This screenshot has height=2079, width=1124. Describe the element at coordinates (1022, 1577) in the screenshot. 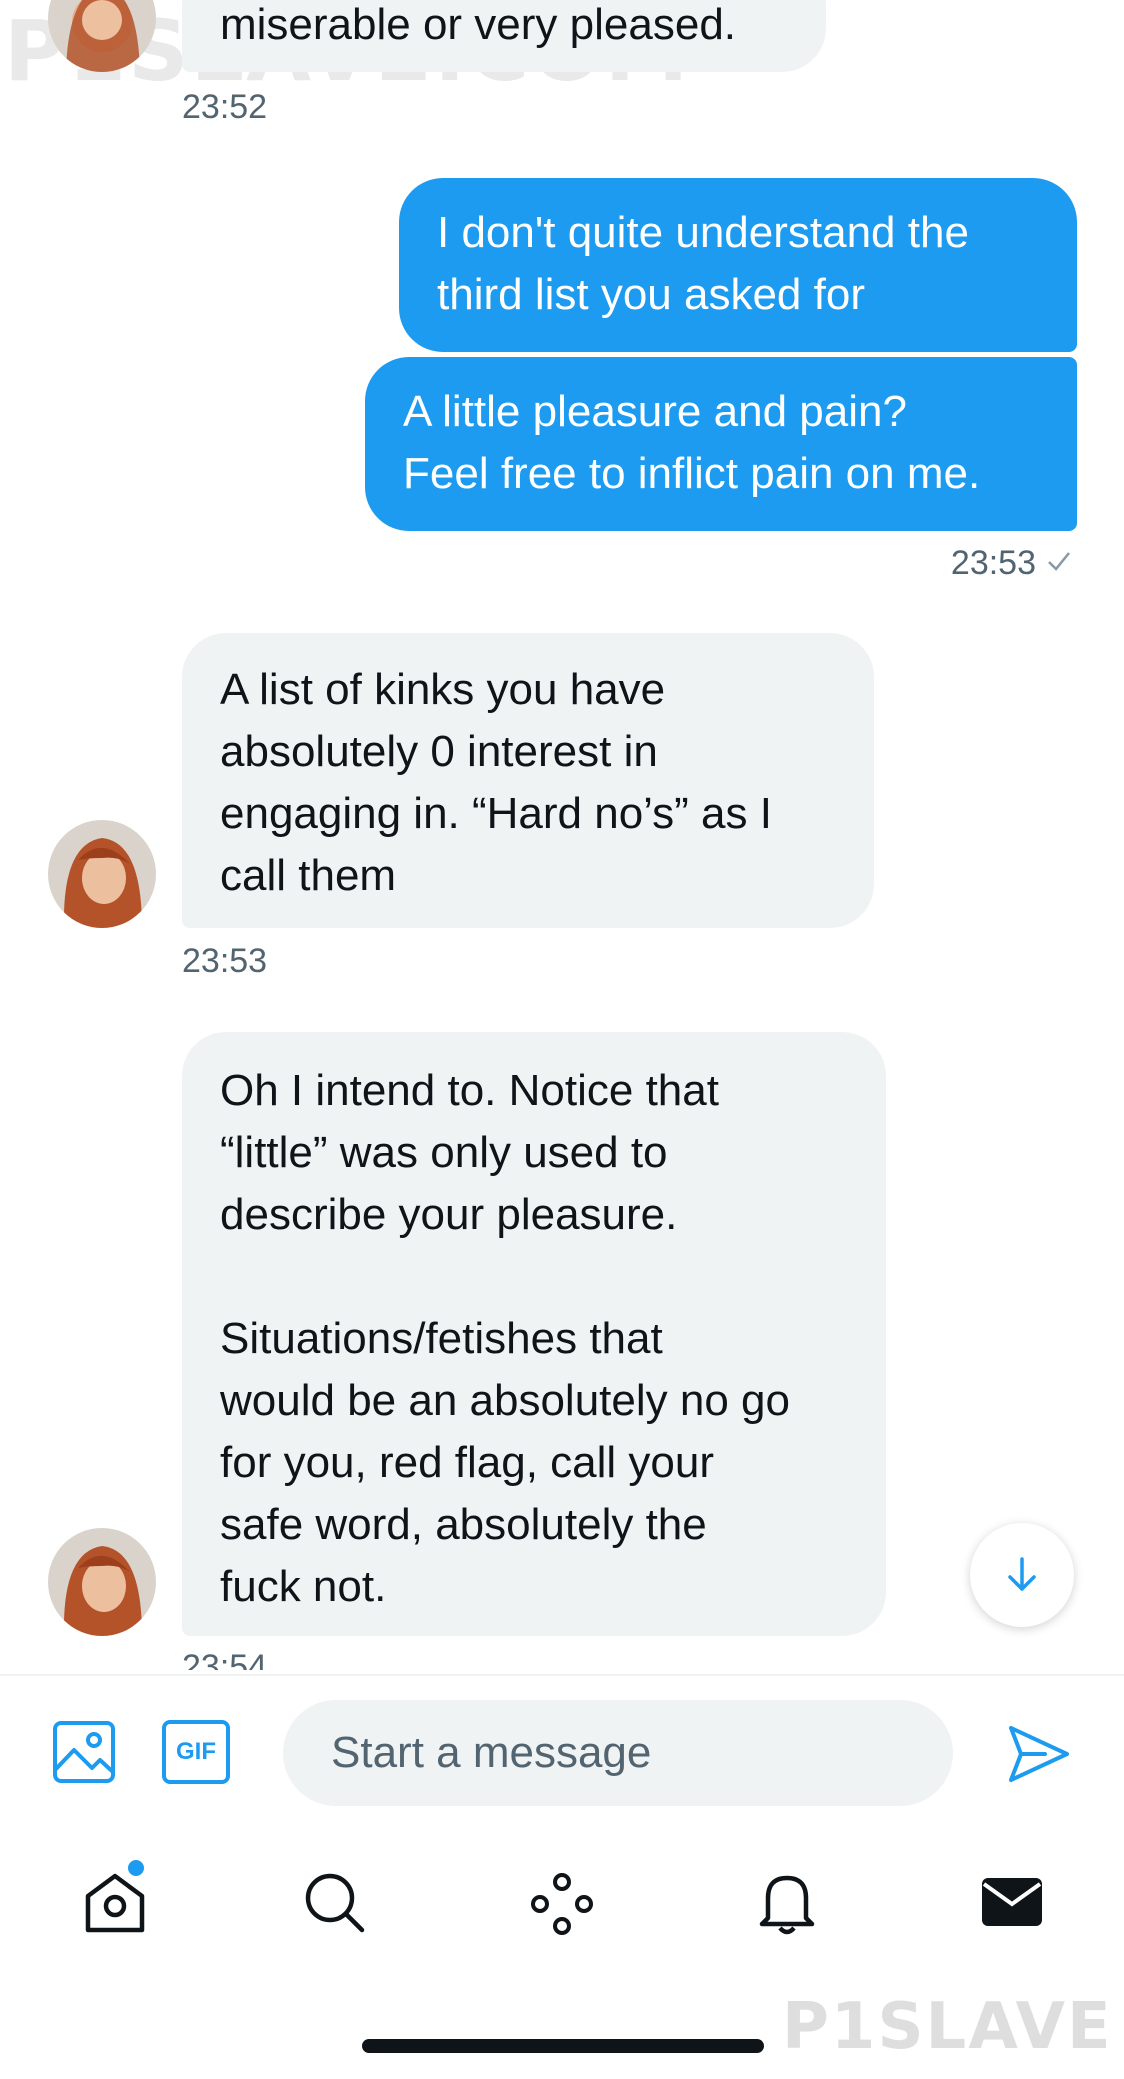

I see `arrow-down-icon` at that location.